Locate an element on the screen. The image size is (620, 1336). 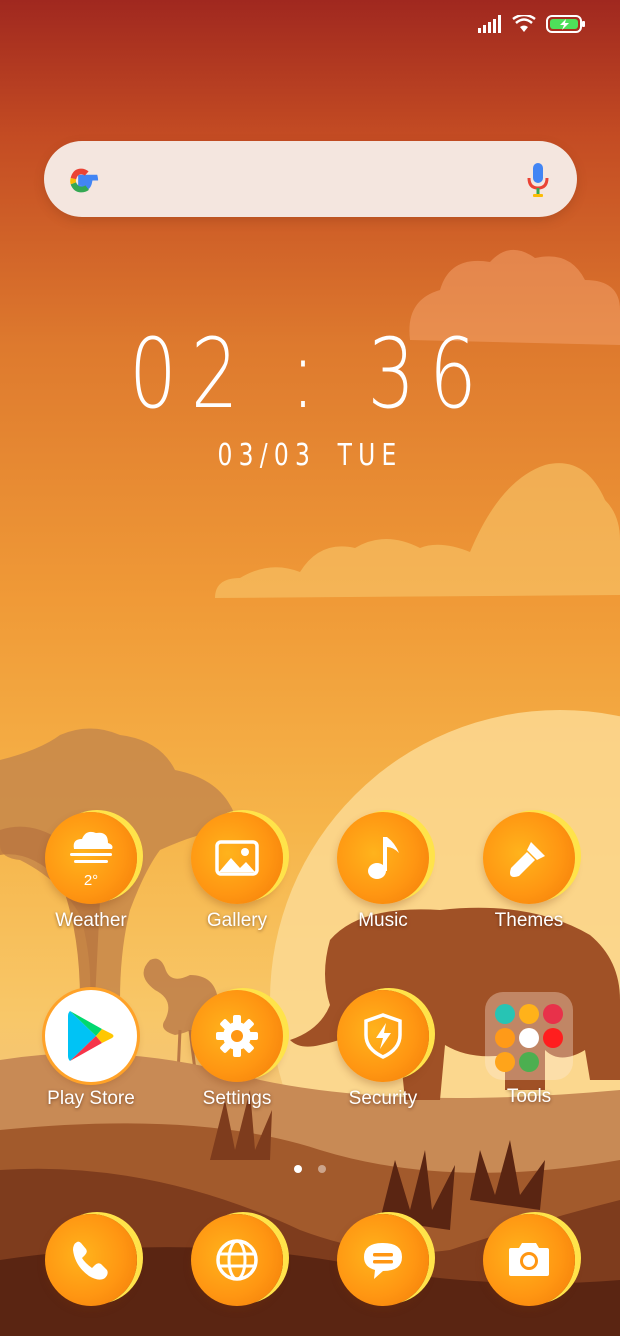
picture-icon is located at coordinates (237, 858).